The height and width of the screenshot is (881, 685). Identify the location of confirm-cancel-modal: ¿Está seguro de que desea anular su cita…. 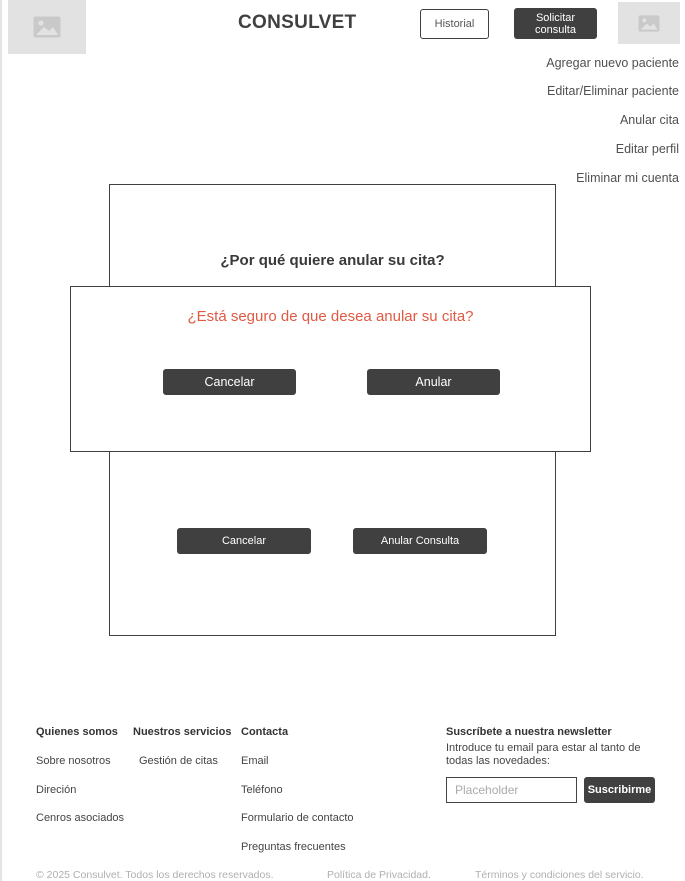
(330, 369).